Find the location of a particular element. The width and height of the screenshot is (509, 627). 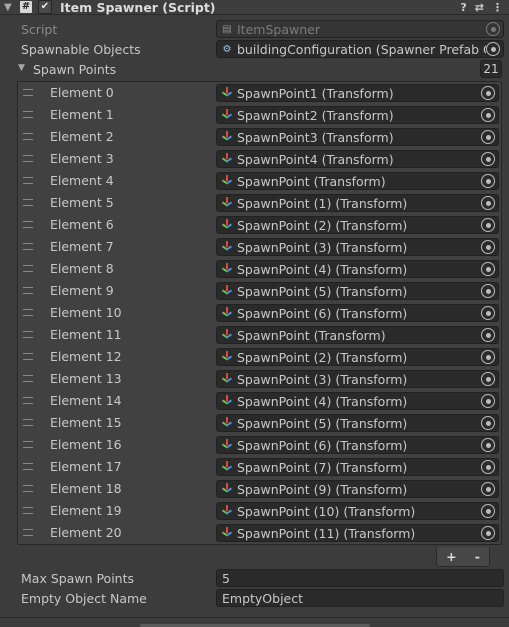

list-item: Element 13 SpawnPoint (3) (Transform) is located at coordinates (259, 379).